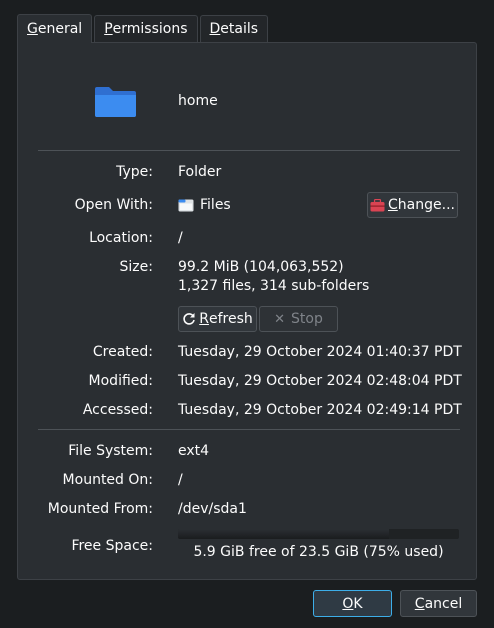 Image resolution: width=494 pixels, height=628 pixels. Describe the element at coordinates (107, 480) in the screenshot. I see `mounted-on-label: Mounted On:` at that location.